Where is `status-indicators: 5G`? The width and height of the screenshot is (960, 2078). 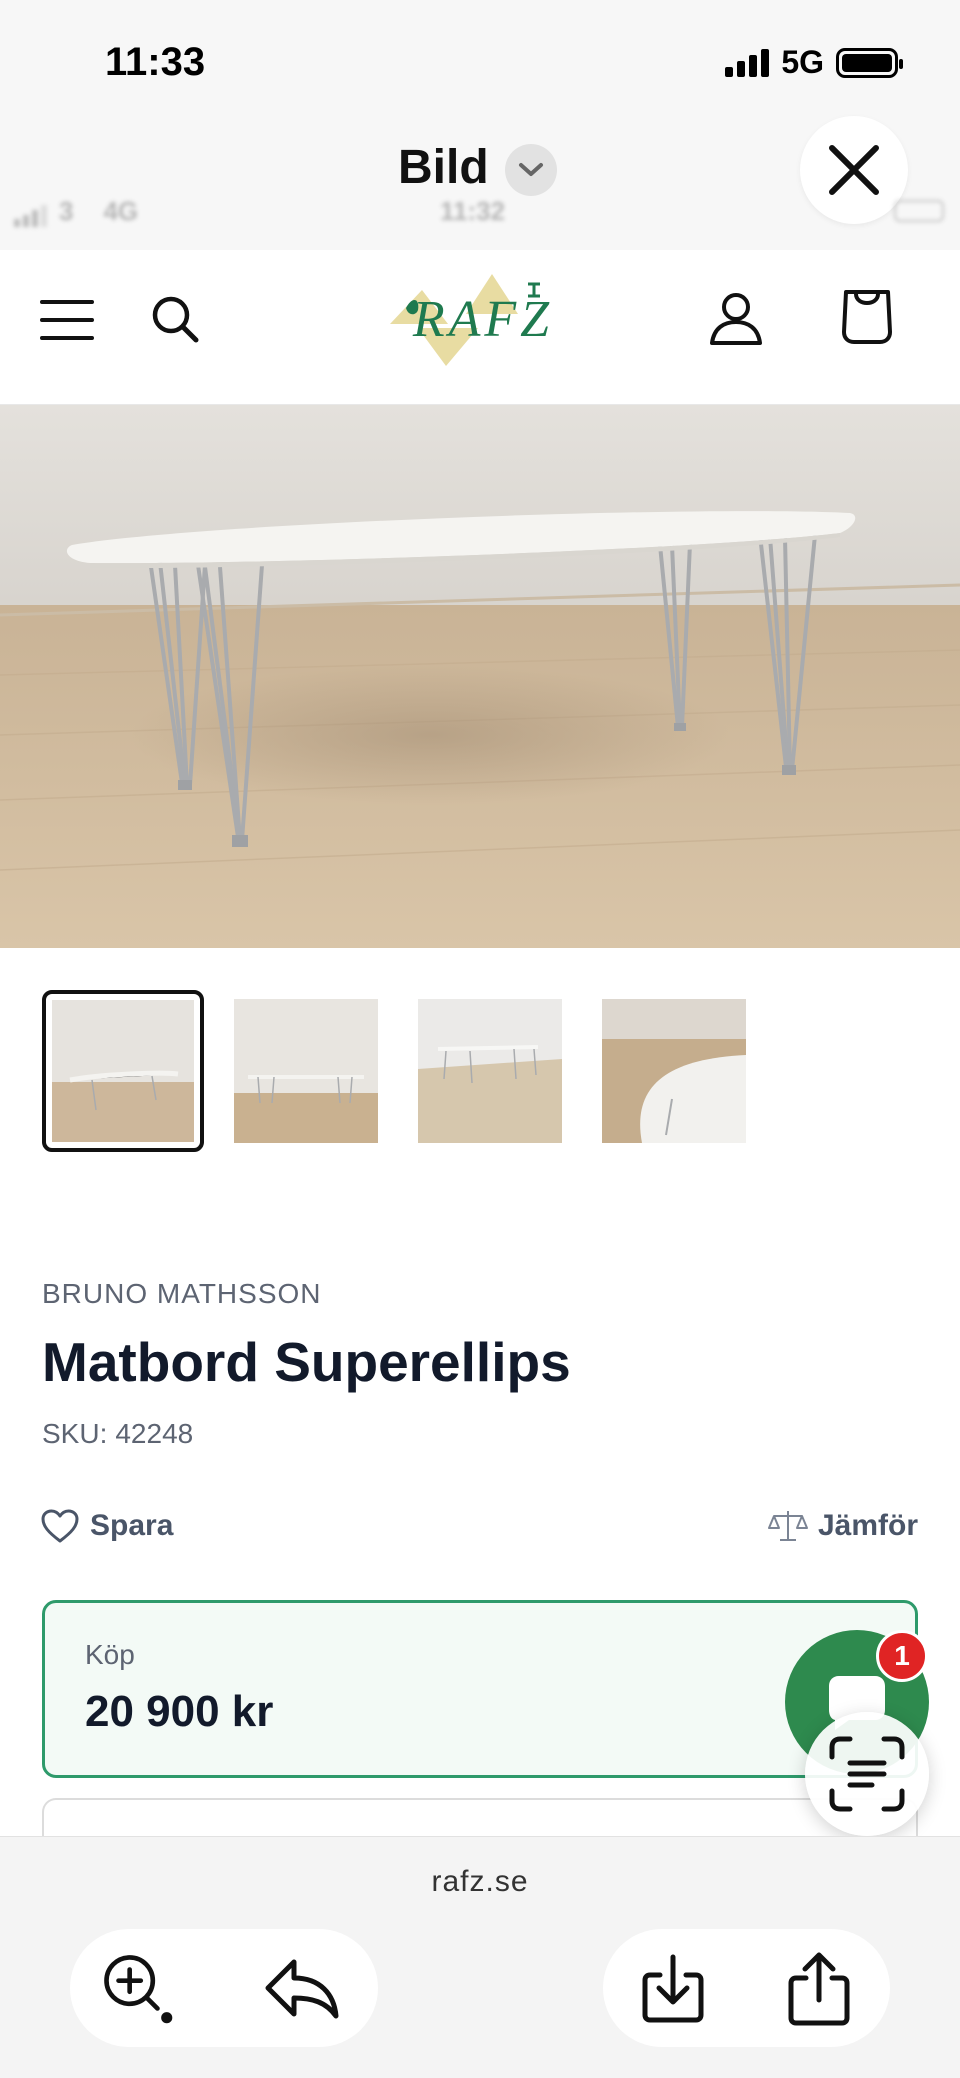 status-indicators: 5G is located at coordinates (814, 62).